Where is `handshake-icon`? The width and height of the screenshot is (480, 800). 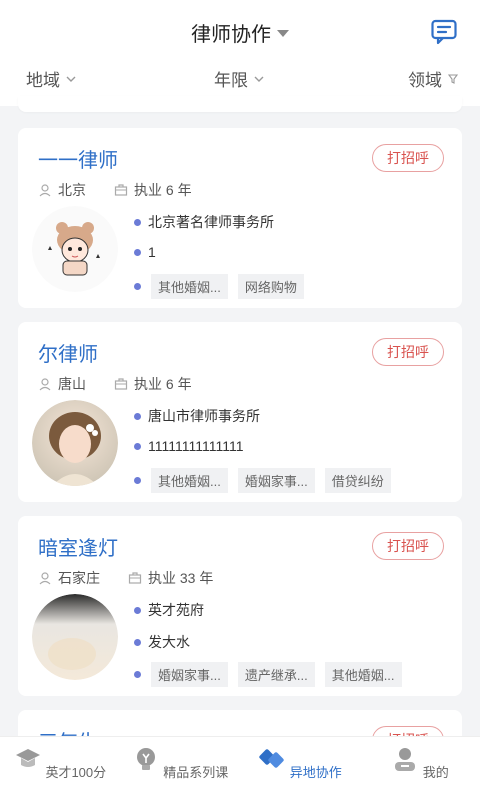 handshake-icon is located at coordinates (271, 758).